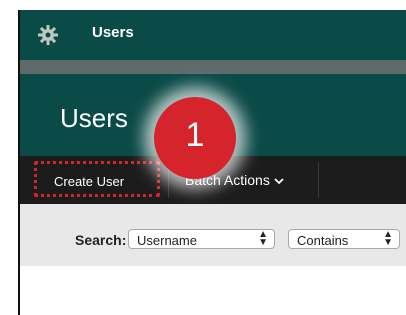 The width and height of the screenshot is (406, 315). Describe the element at coordinates (201, 239) in the screenshot. I see `search-field-select: Username ▲ ▼` at that location.